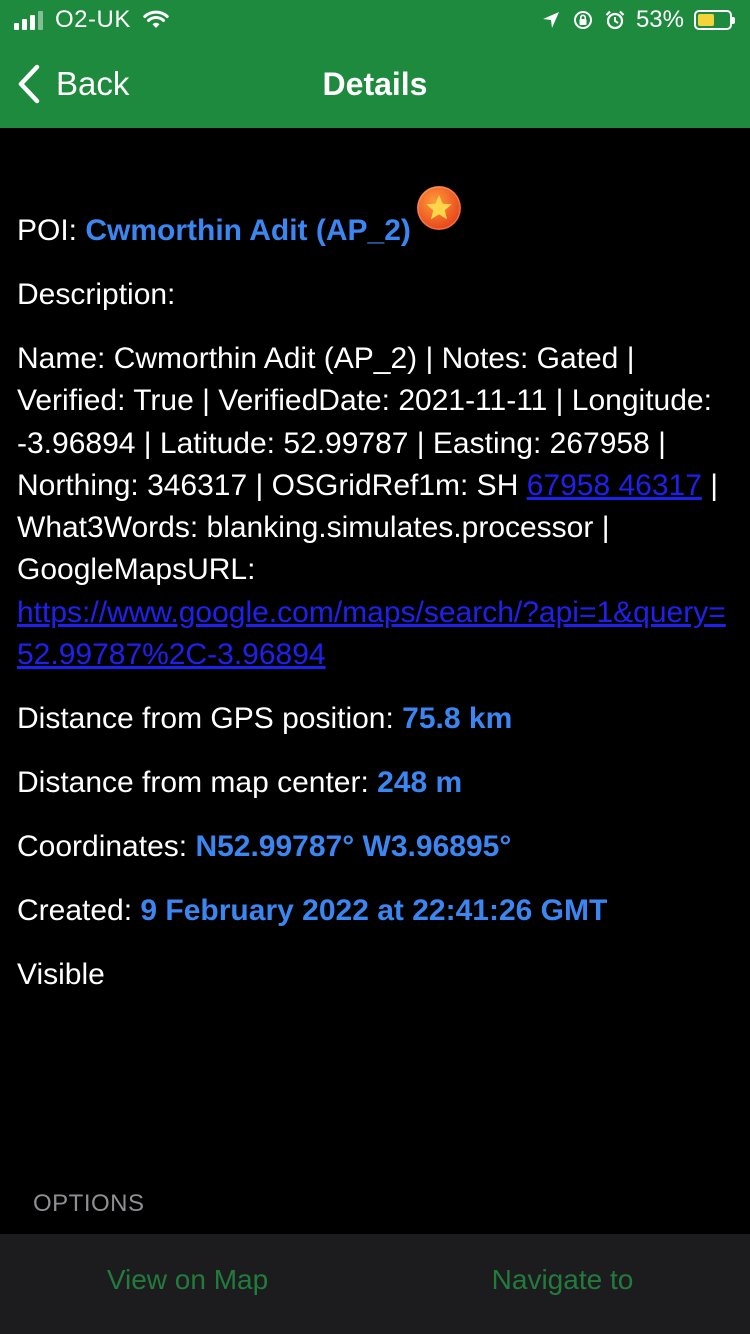 Image resolution: width=750 pixels, height=1334 pixels. Describe the element at coordinates (353, 847) in the screenshot. I see `coordinates-value: N52.99787° W3.96895°` at that location.